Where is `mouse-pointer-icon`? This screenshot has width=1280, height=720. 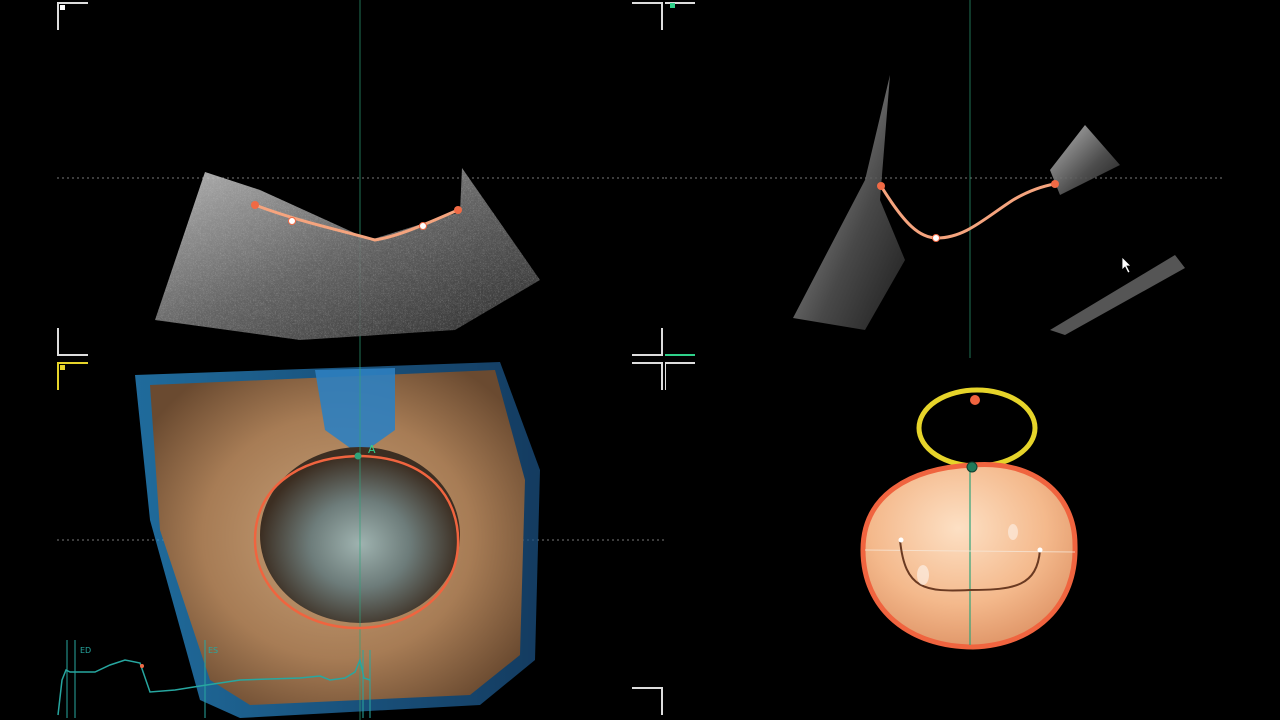
mouse-pointer-icon is located at coordinates (1126, 265).